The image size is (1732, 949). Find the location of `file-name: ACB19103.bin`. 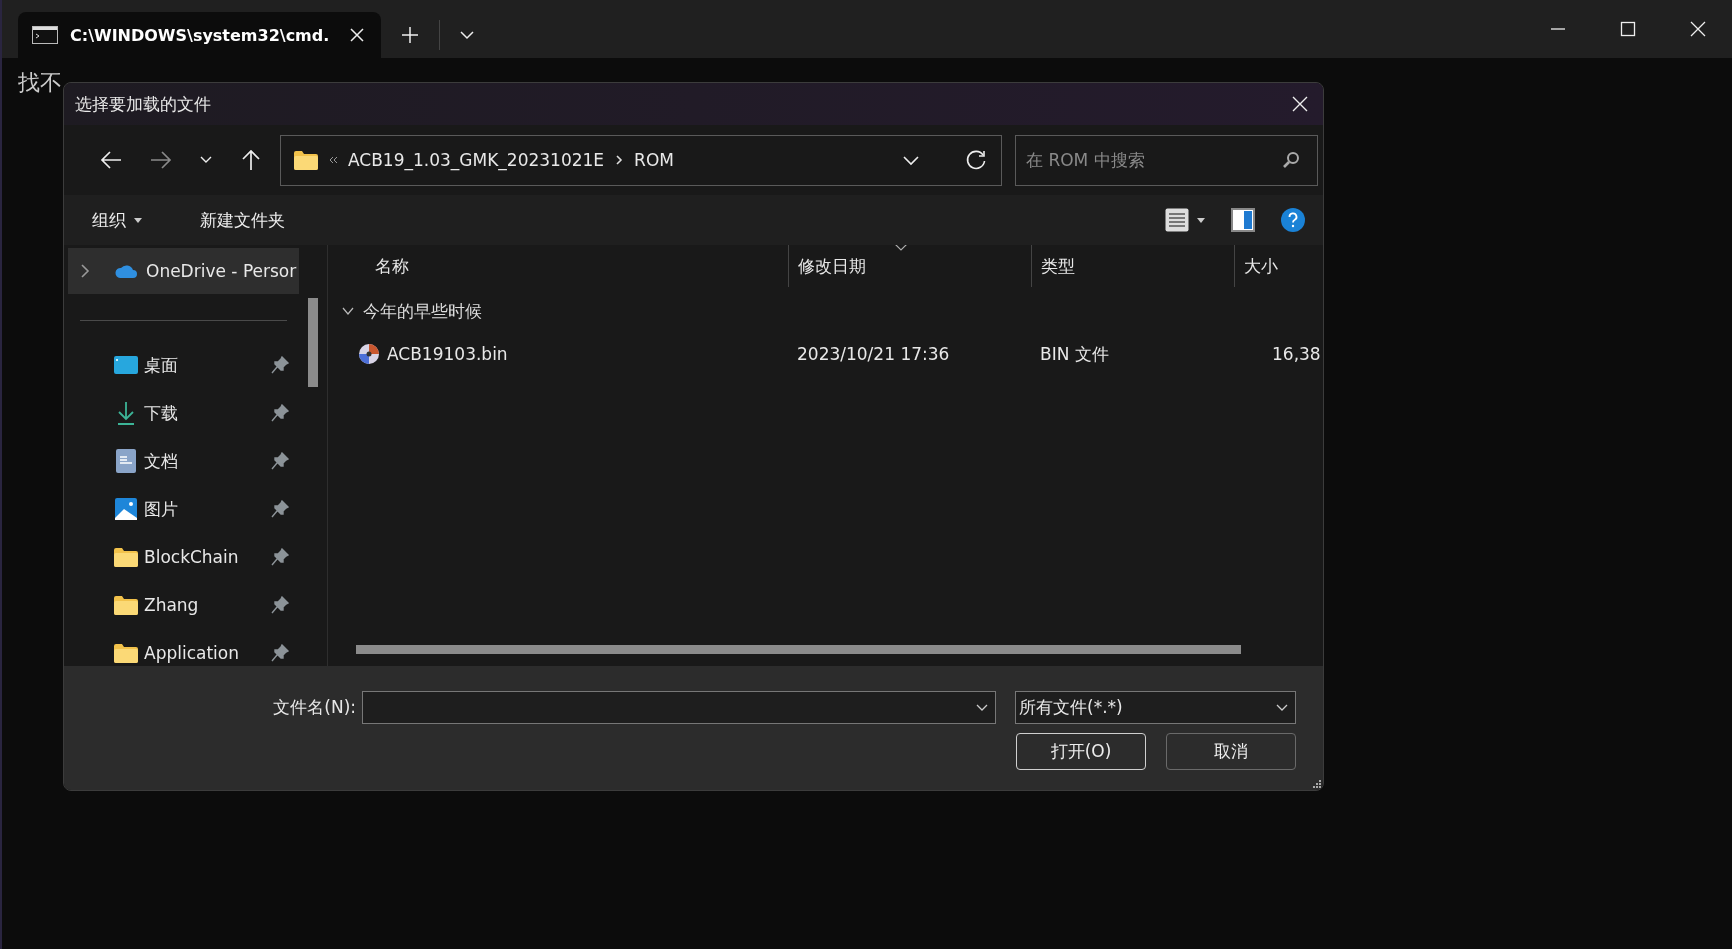

file-name: ACB19103.bin is located at coordinates (432, 354).